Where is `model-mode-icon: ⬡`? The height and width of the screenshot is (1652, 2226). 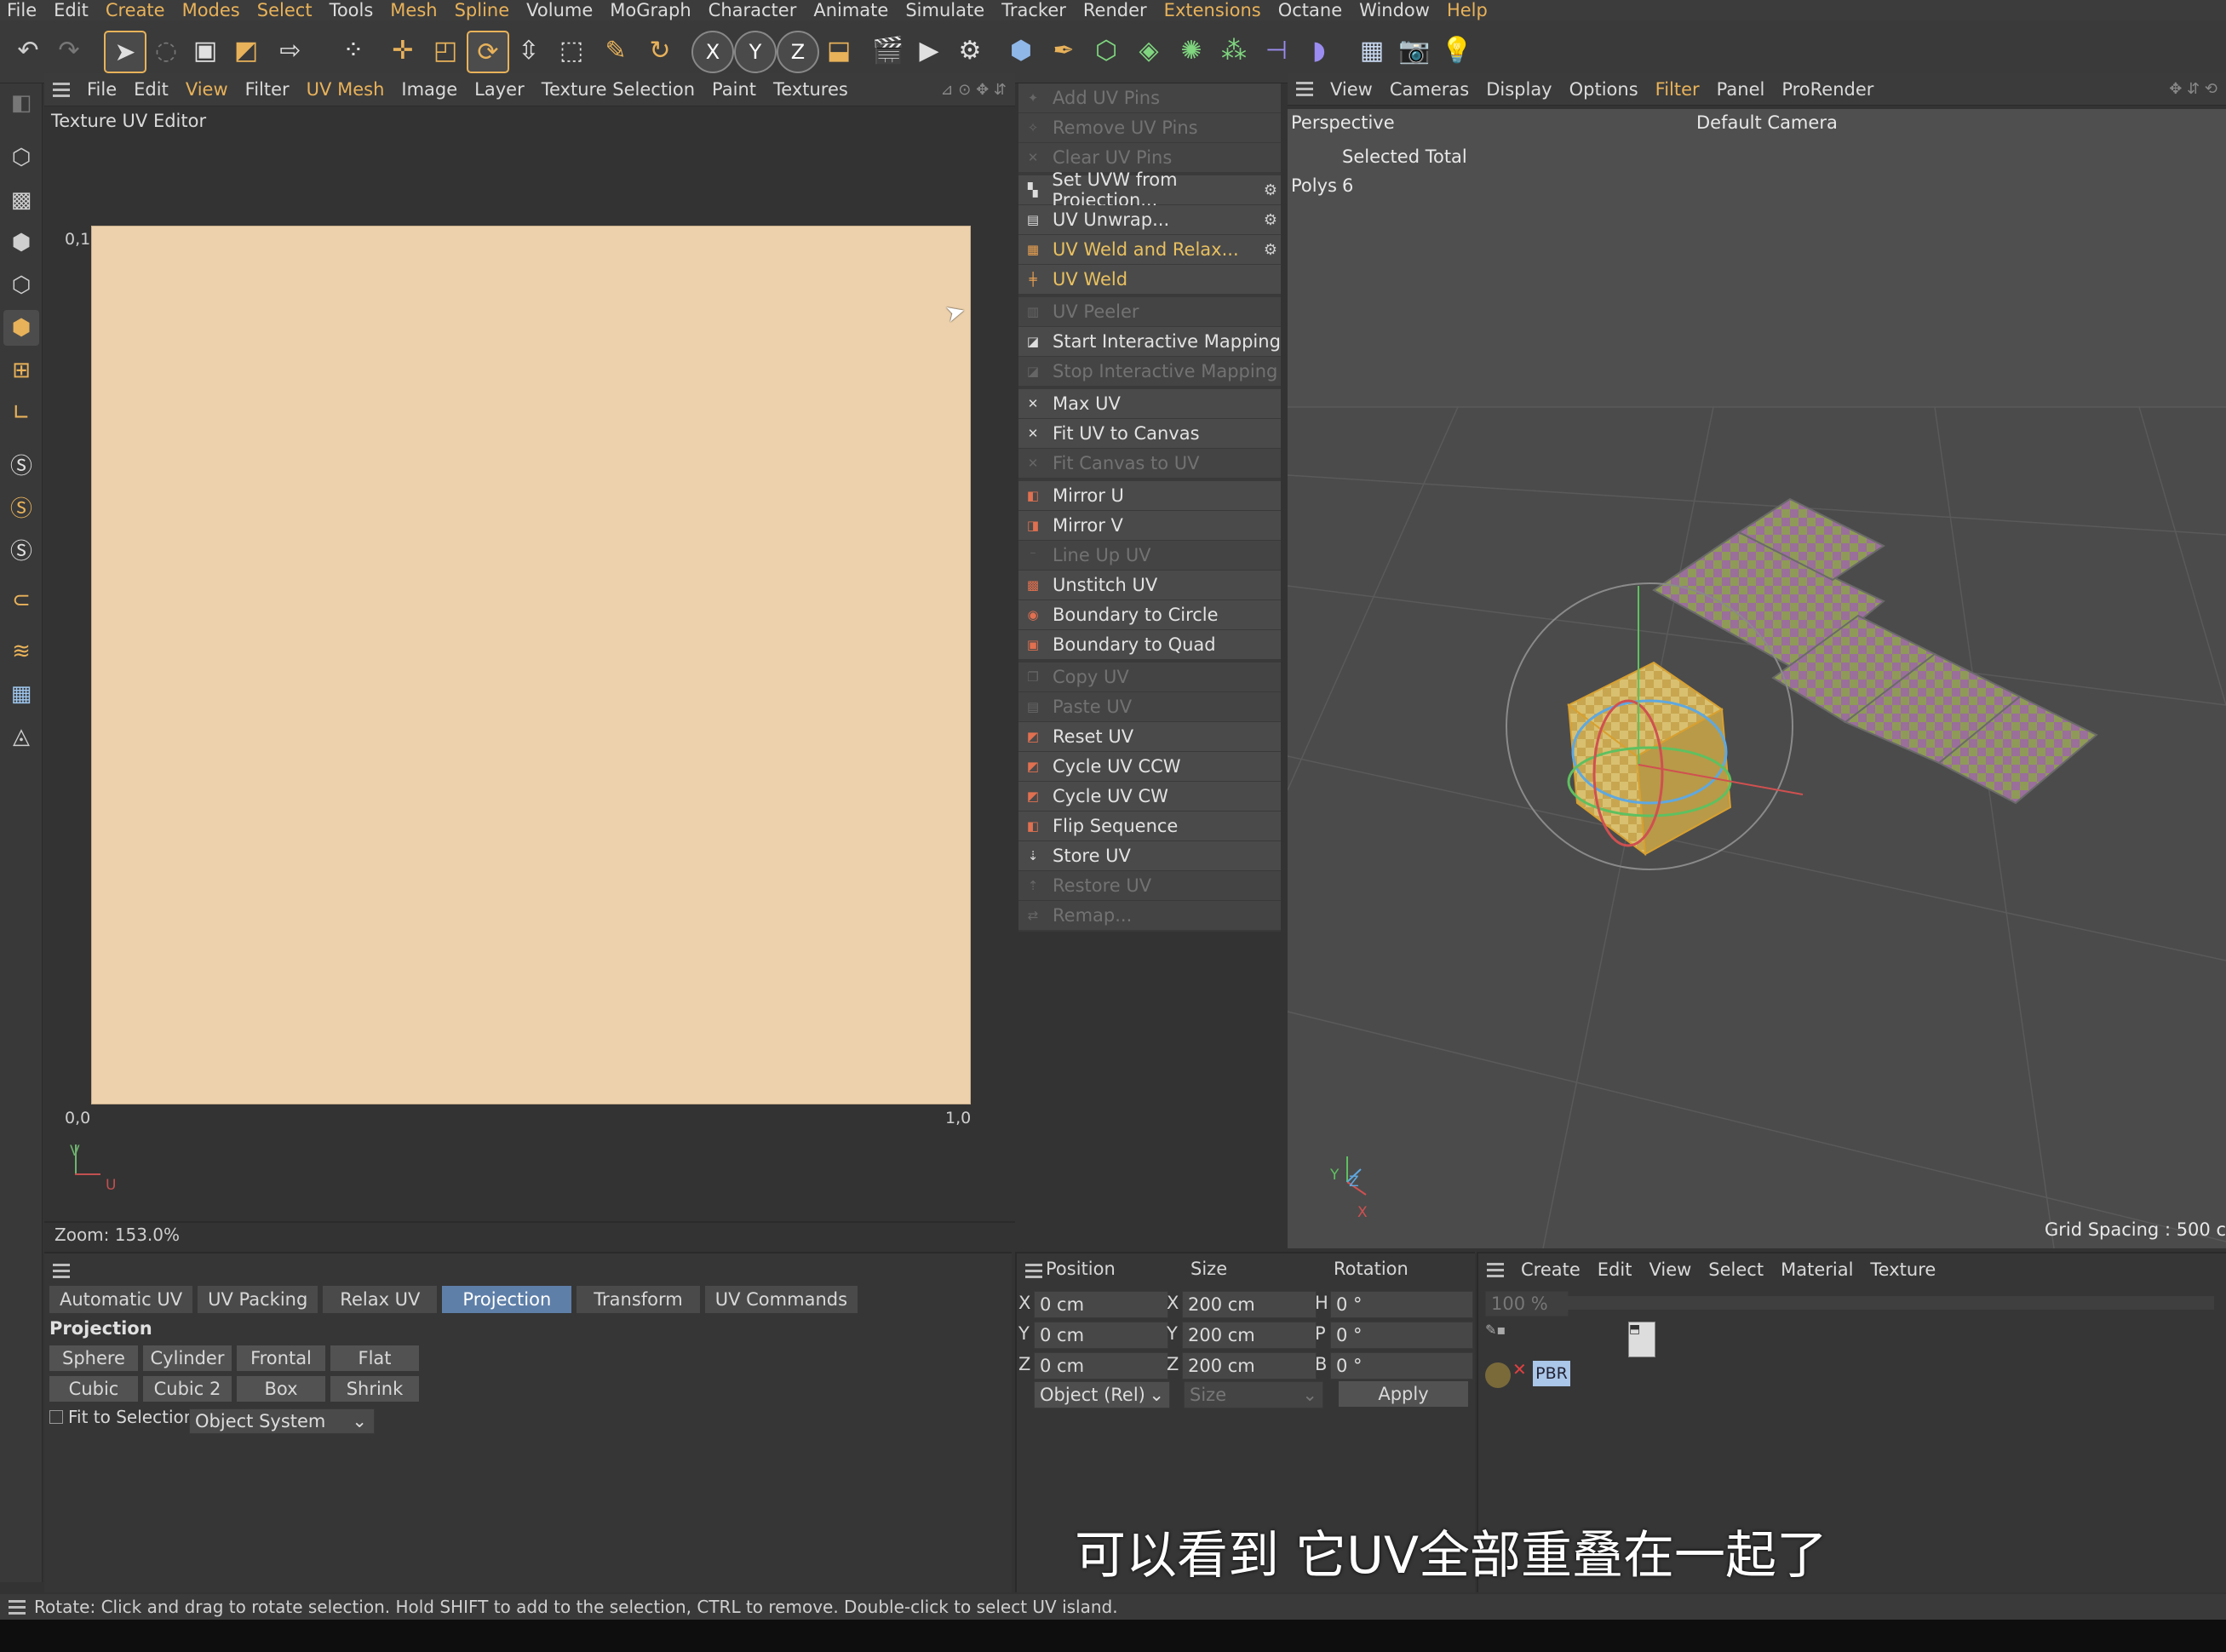
model-mode-icon: ⬡ is located at coordinates (21, 157).